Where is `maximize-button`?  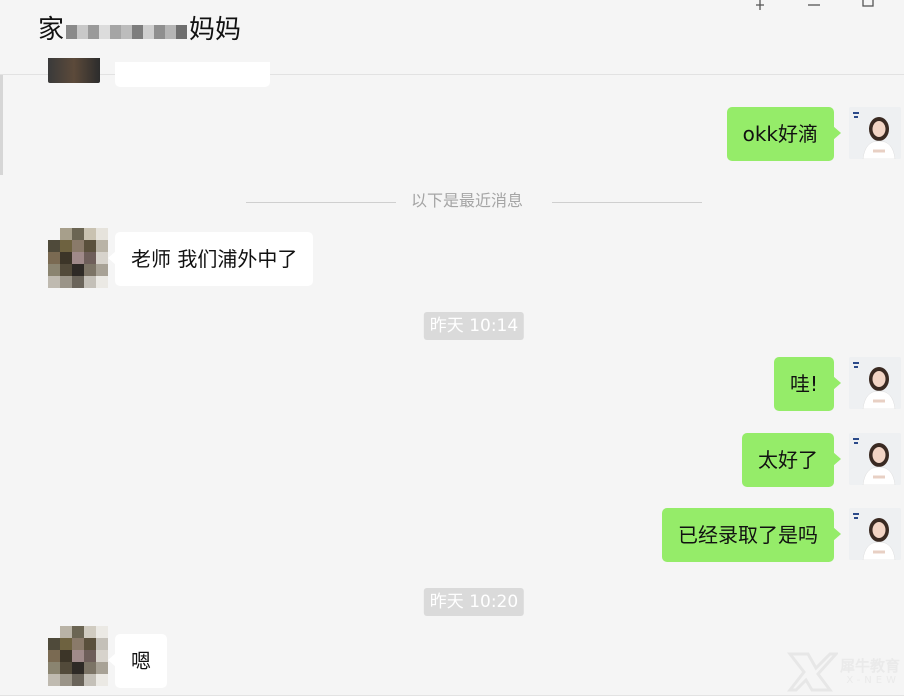 maximize-button is located at coordinates (868, 5).